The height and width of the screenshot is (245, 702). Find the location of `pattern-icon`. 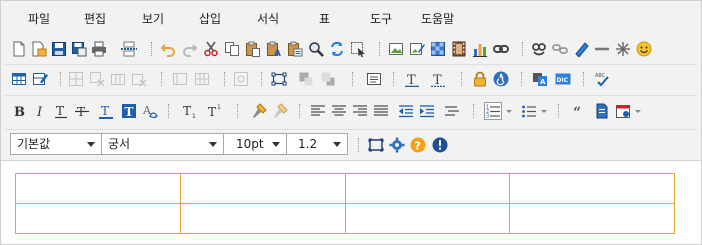

pattern-icon is located at coordinates (438, 49).